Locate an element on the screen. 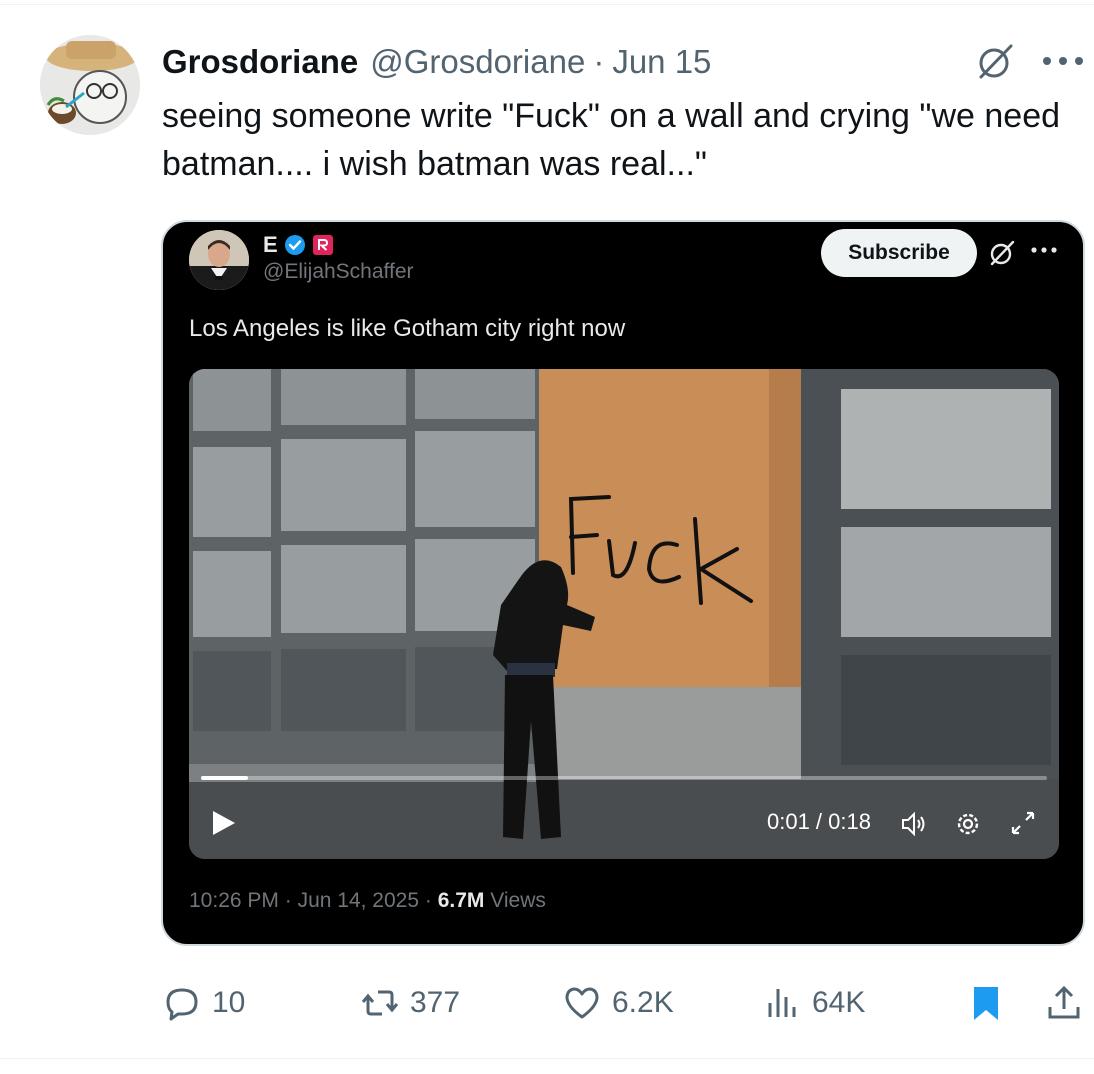  like-button: 6.2K is located at coordinates (618, 1003).